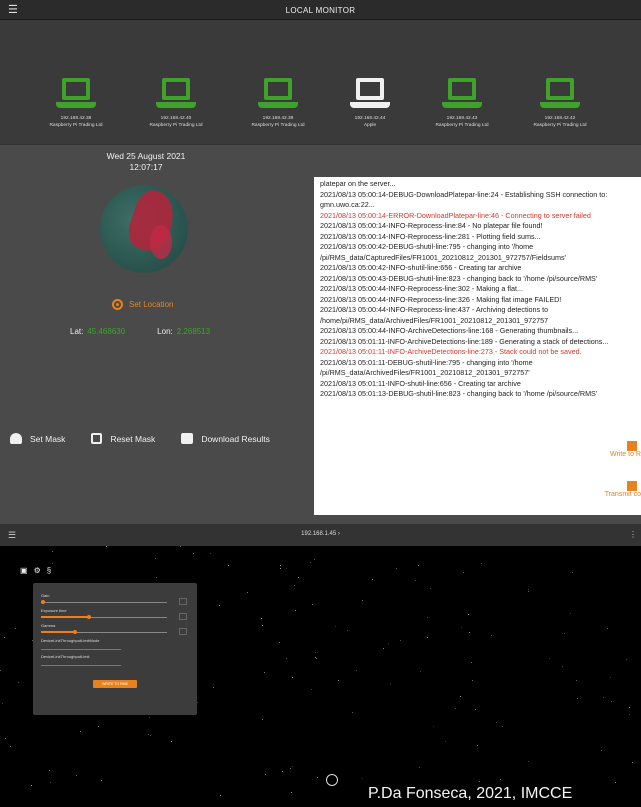  What do you see at coordinates (633, 534) in the screenshot?
I see `more-icon: ⋮` at bounding box center [633, 534].